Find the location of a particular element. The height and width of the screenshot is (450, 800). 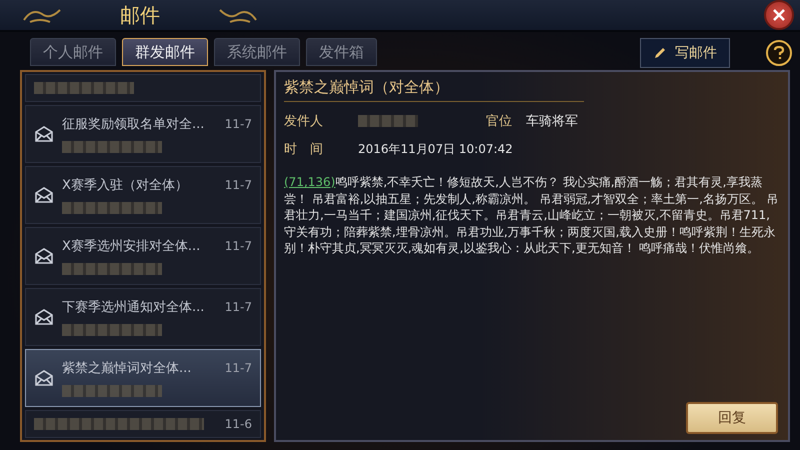

question-mark-icon is located at coordinates (779, 53).